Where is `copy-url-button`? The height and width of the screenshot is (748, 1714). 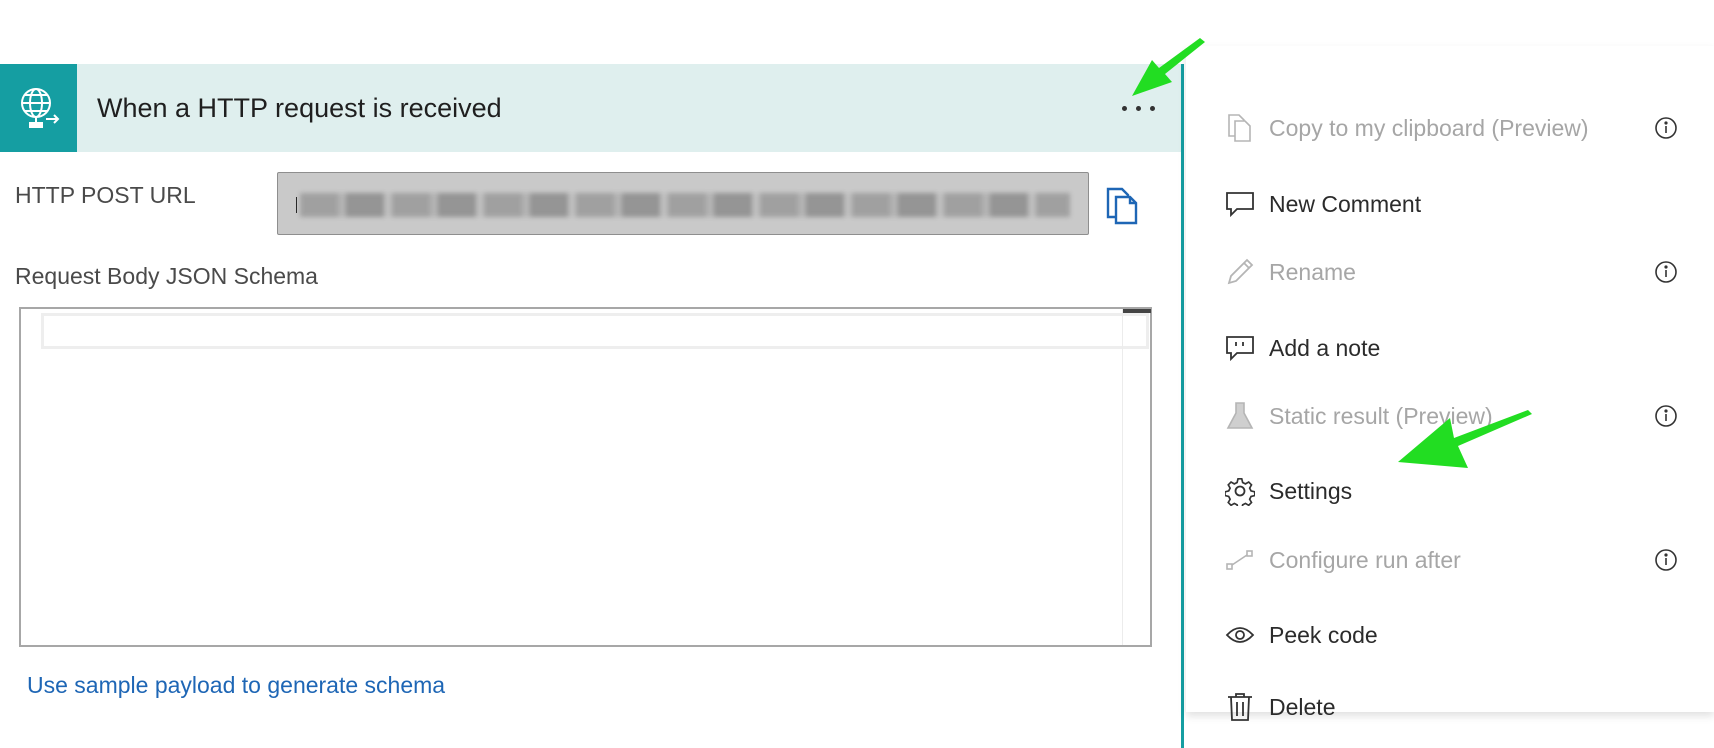
copy-url-button is located at coordinates (1122, 205).